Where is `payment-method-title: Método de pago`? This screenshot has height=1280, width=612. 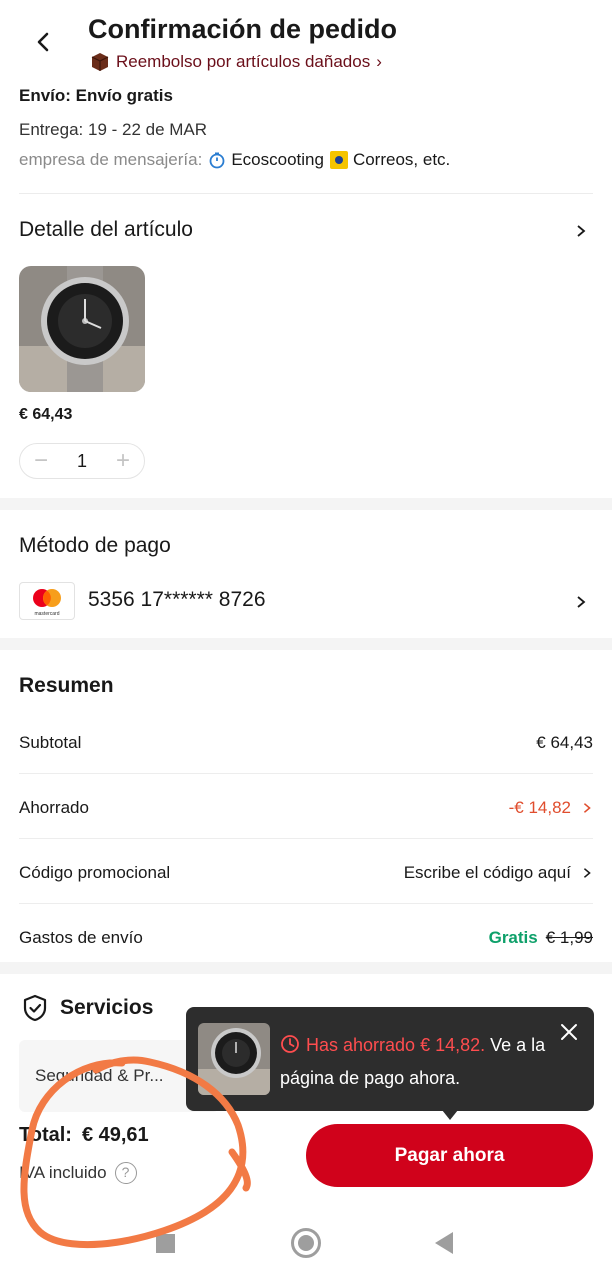 payment-method-title: Método de pago is located at coordinates (95, 545).